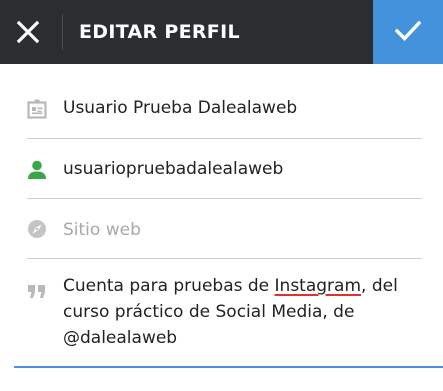  Describe the element at coordinates (36, 291) in the screenshot. I see `quote-icon` at that location.